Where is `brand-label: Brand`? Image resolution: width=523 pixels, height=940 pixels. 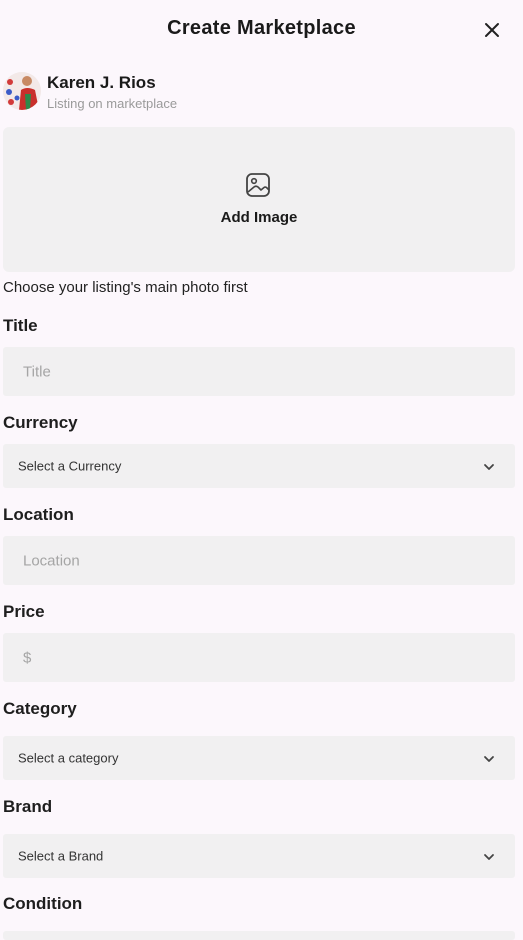
brand-label: Brand is located at coordinates (28, 806).